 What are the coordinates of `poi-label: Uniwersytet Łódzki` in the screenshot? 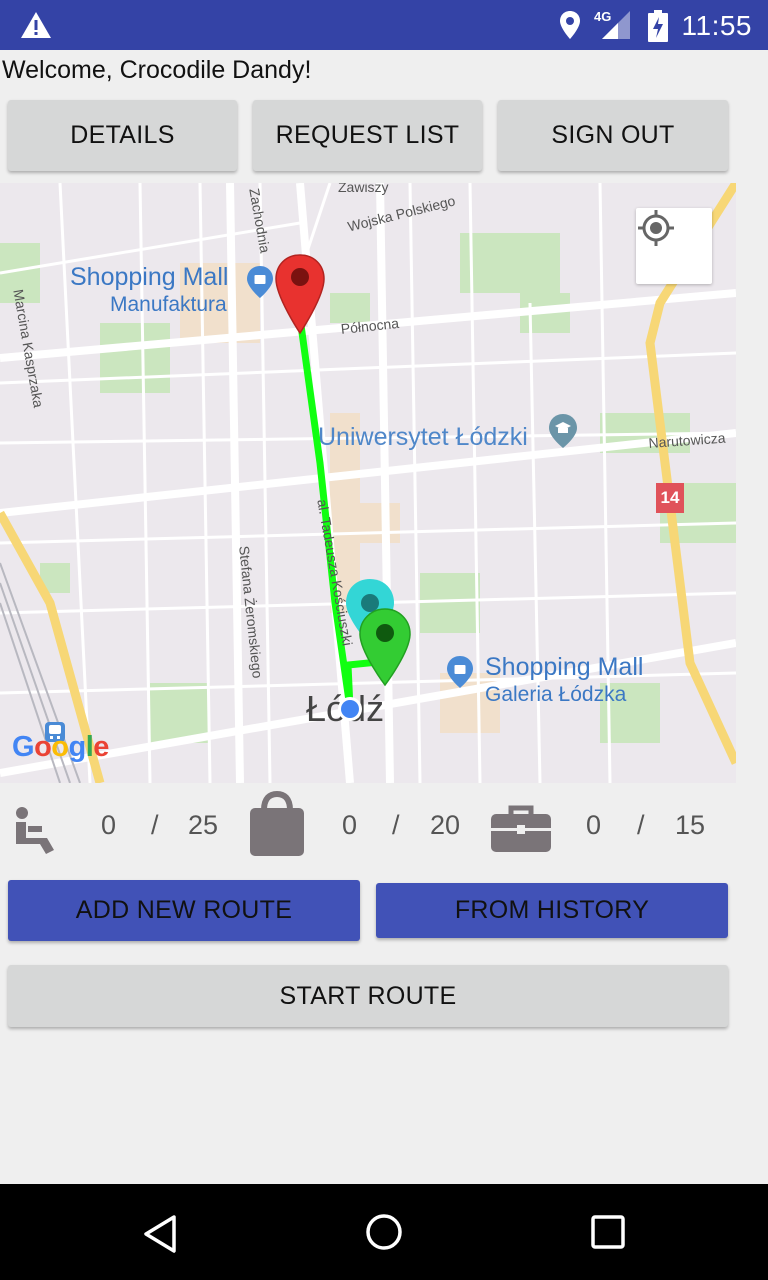 It's located at (423, 437).